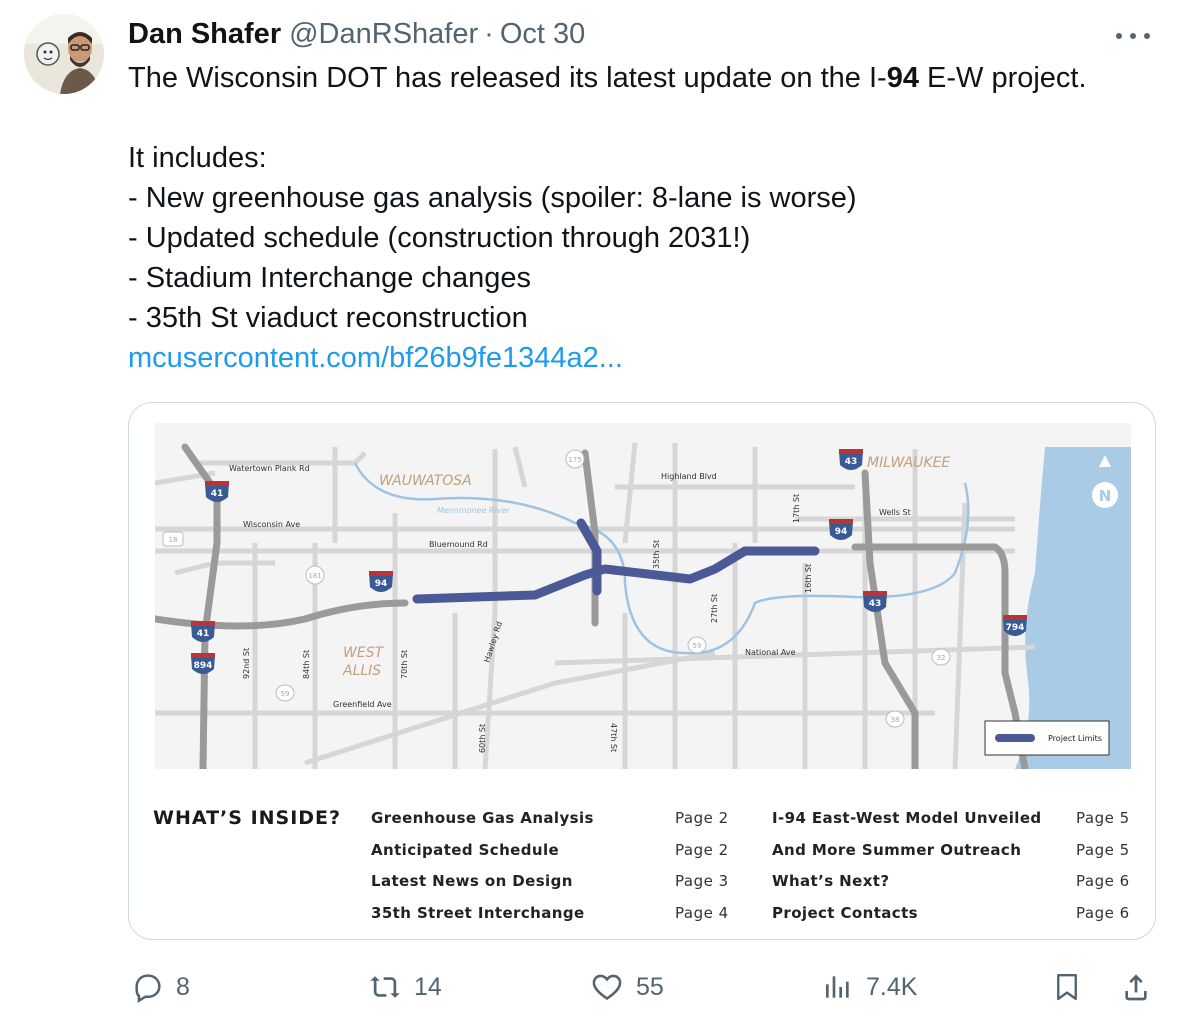 The height and width of the screenshot is (1026, 1184). What do you see at coordinates (650, 986) in the screenshot?
I see `like-count: 55` at bounding box center [650, 986].